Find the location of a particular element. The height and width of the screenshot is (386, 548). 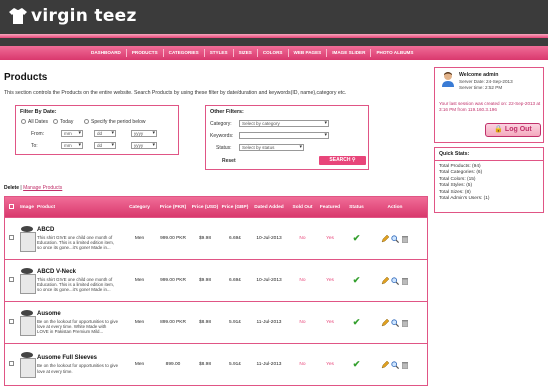

tshirt-logo-icon is located at coordinates (18, 16).